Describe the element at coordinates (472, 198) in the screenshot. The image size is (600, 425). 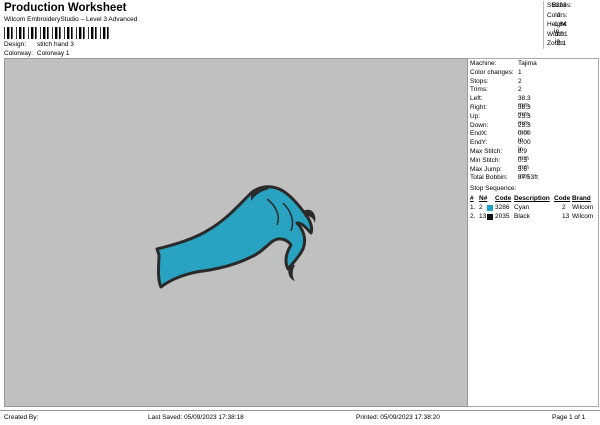
I see `header-index: #` at that location.